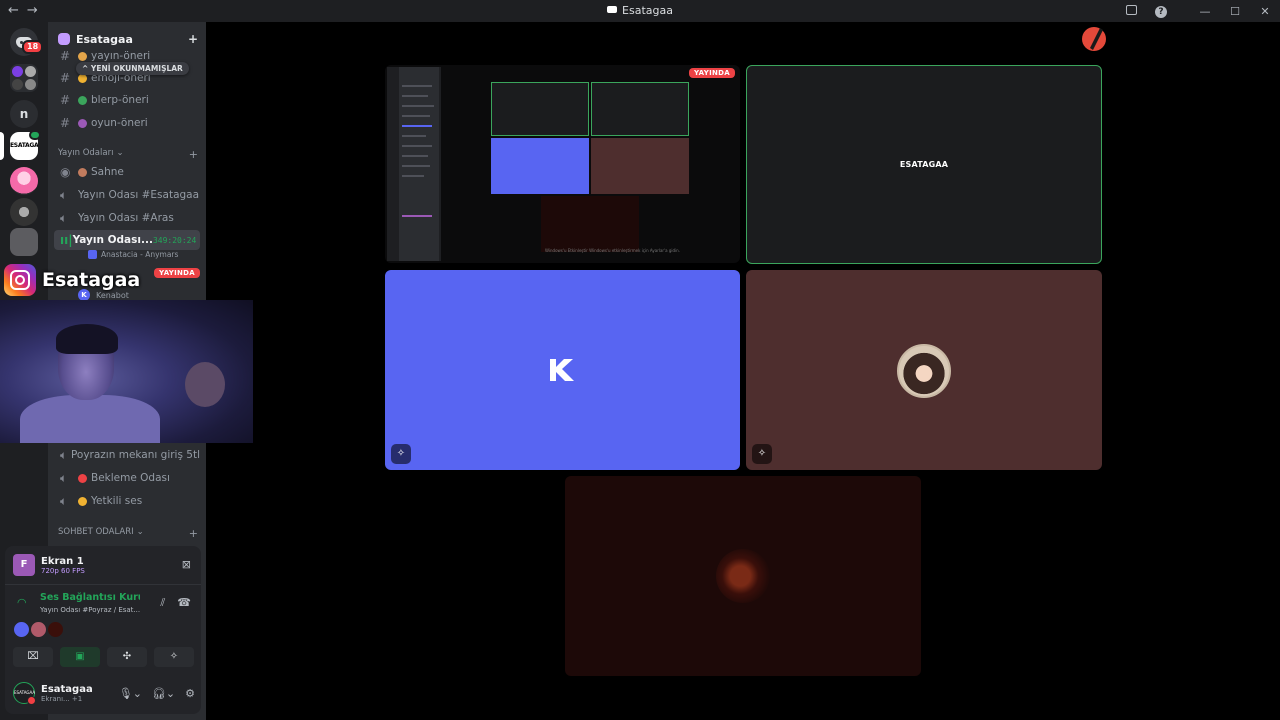 The height and width of the screenshot is (720, 1280). What do you see at coordinates (1094, 39) in the screenshot?
I see `brand-logo-icon` at bounding box center [1094, 39].